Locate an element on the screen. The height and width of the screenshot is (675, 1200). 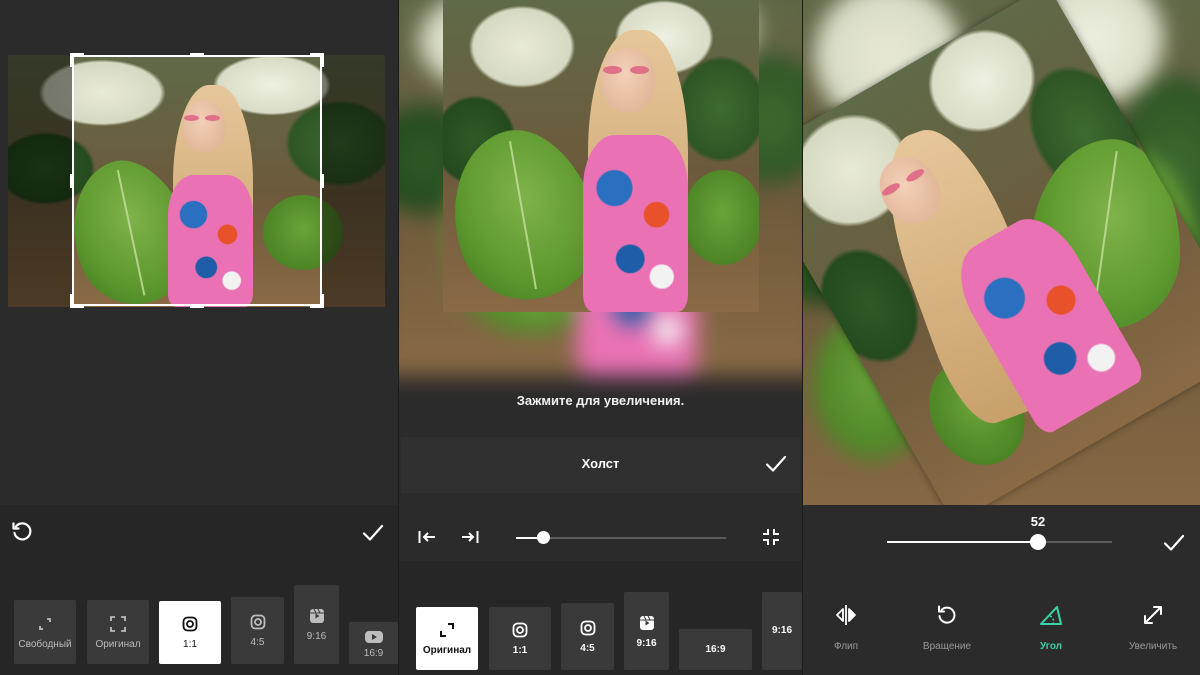
slider-fill is located at coordinates (962, 542).